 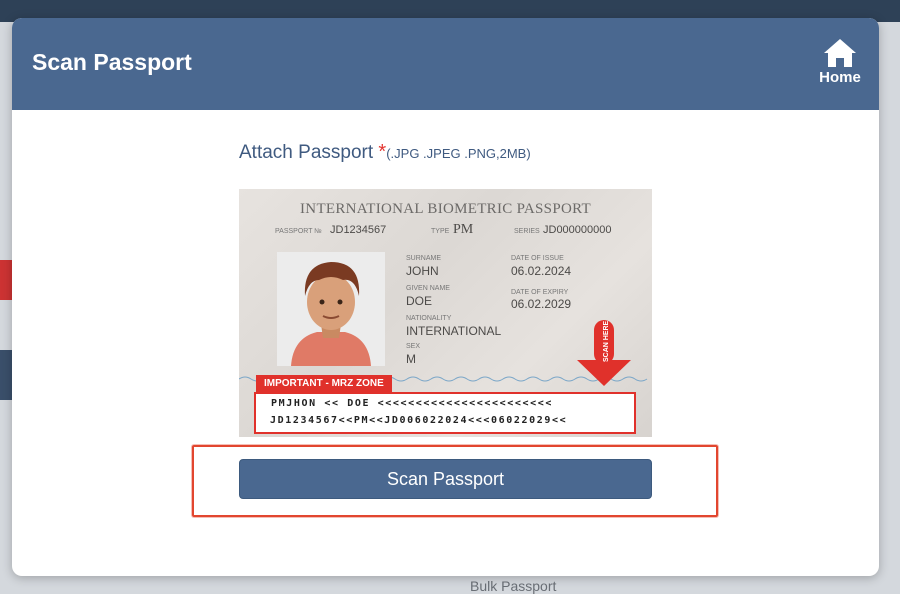 What do you see at coordinates (527, 231) in the screenshot?
I see `series-label: SERIES` at bounding box center [527, 231].